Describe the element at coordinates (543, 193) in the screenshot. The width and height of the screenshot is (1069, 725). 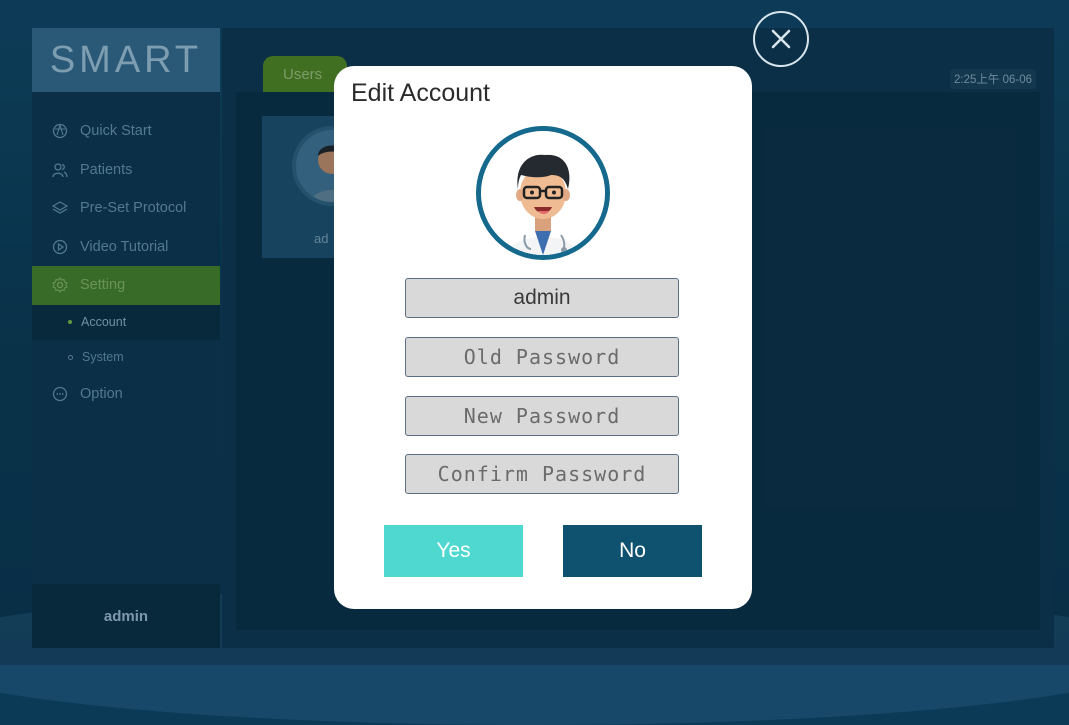
I see `avatar` at that location.